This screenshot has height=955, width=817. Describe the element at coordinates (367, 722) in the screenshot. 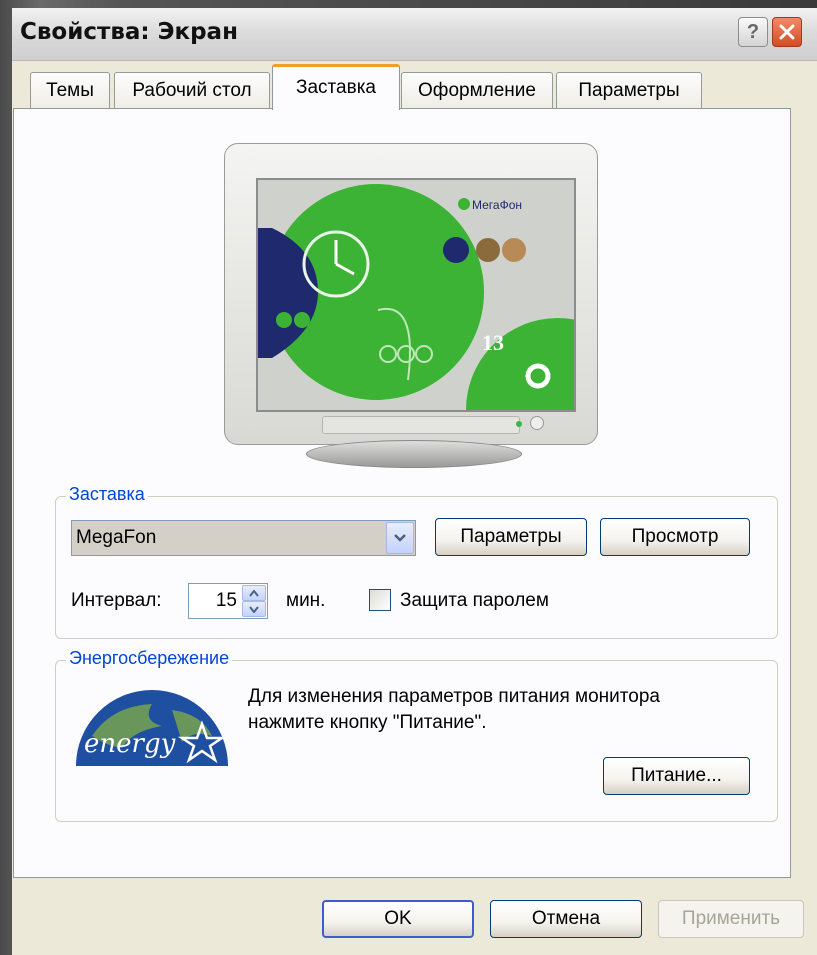

I see `power-description-line2: нажмите кнопку "Питание".` at that location.